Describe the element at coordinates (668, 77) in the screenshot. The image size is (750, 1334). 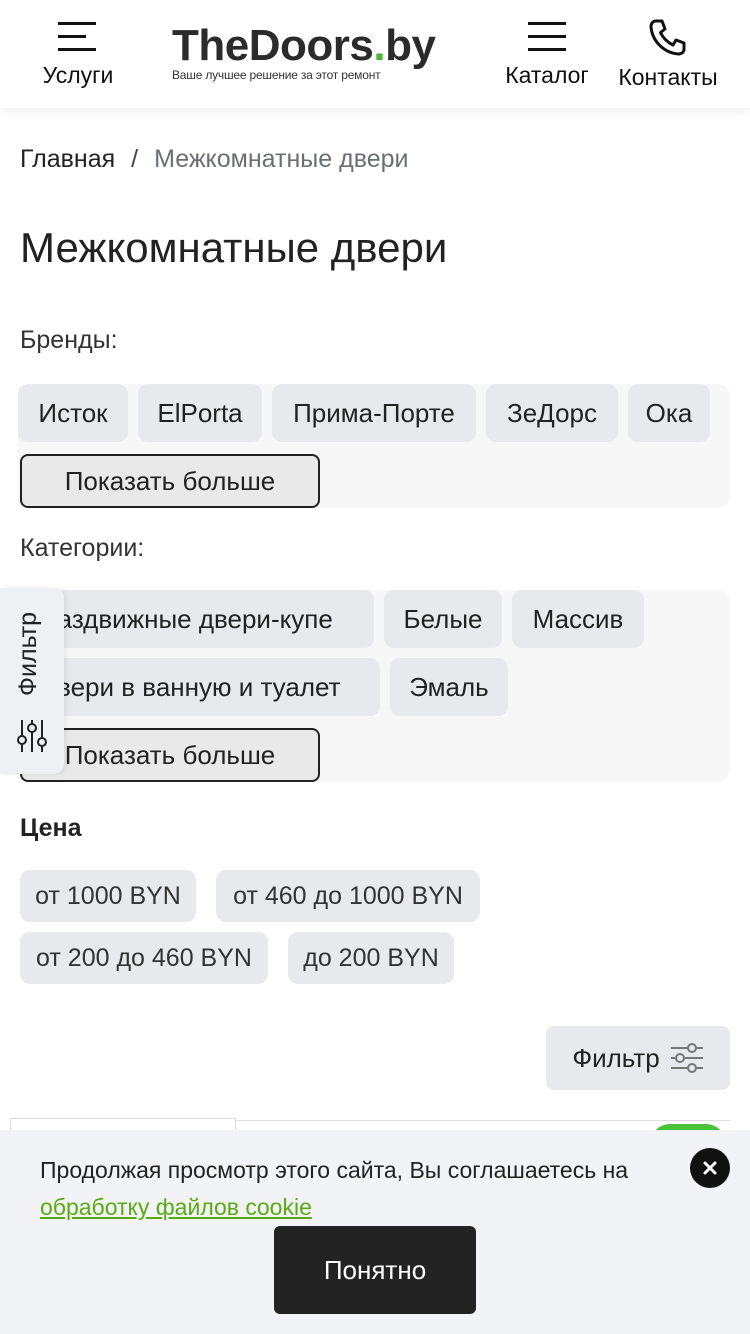
I see `contacts-label: Контакты` at that location.